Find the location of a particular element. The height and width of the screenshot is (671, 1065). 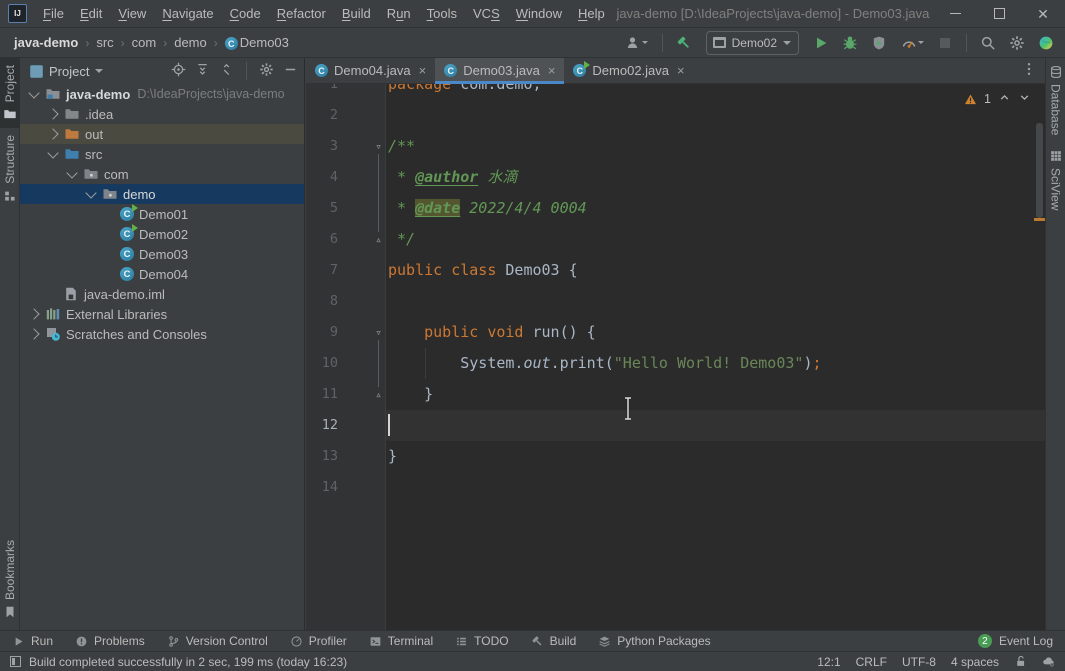

run-button is located at coordinates (821, 43).